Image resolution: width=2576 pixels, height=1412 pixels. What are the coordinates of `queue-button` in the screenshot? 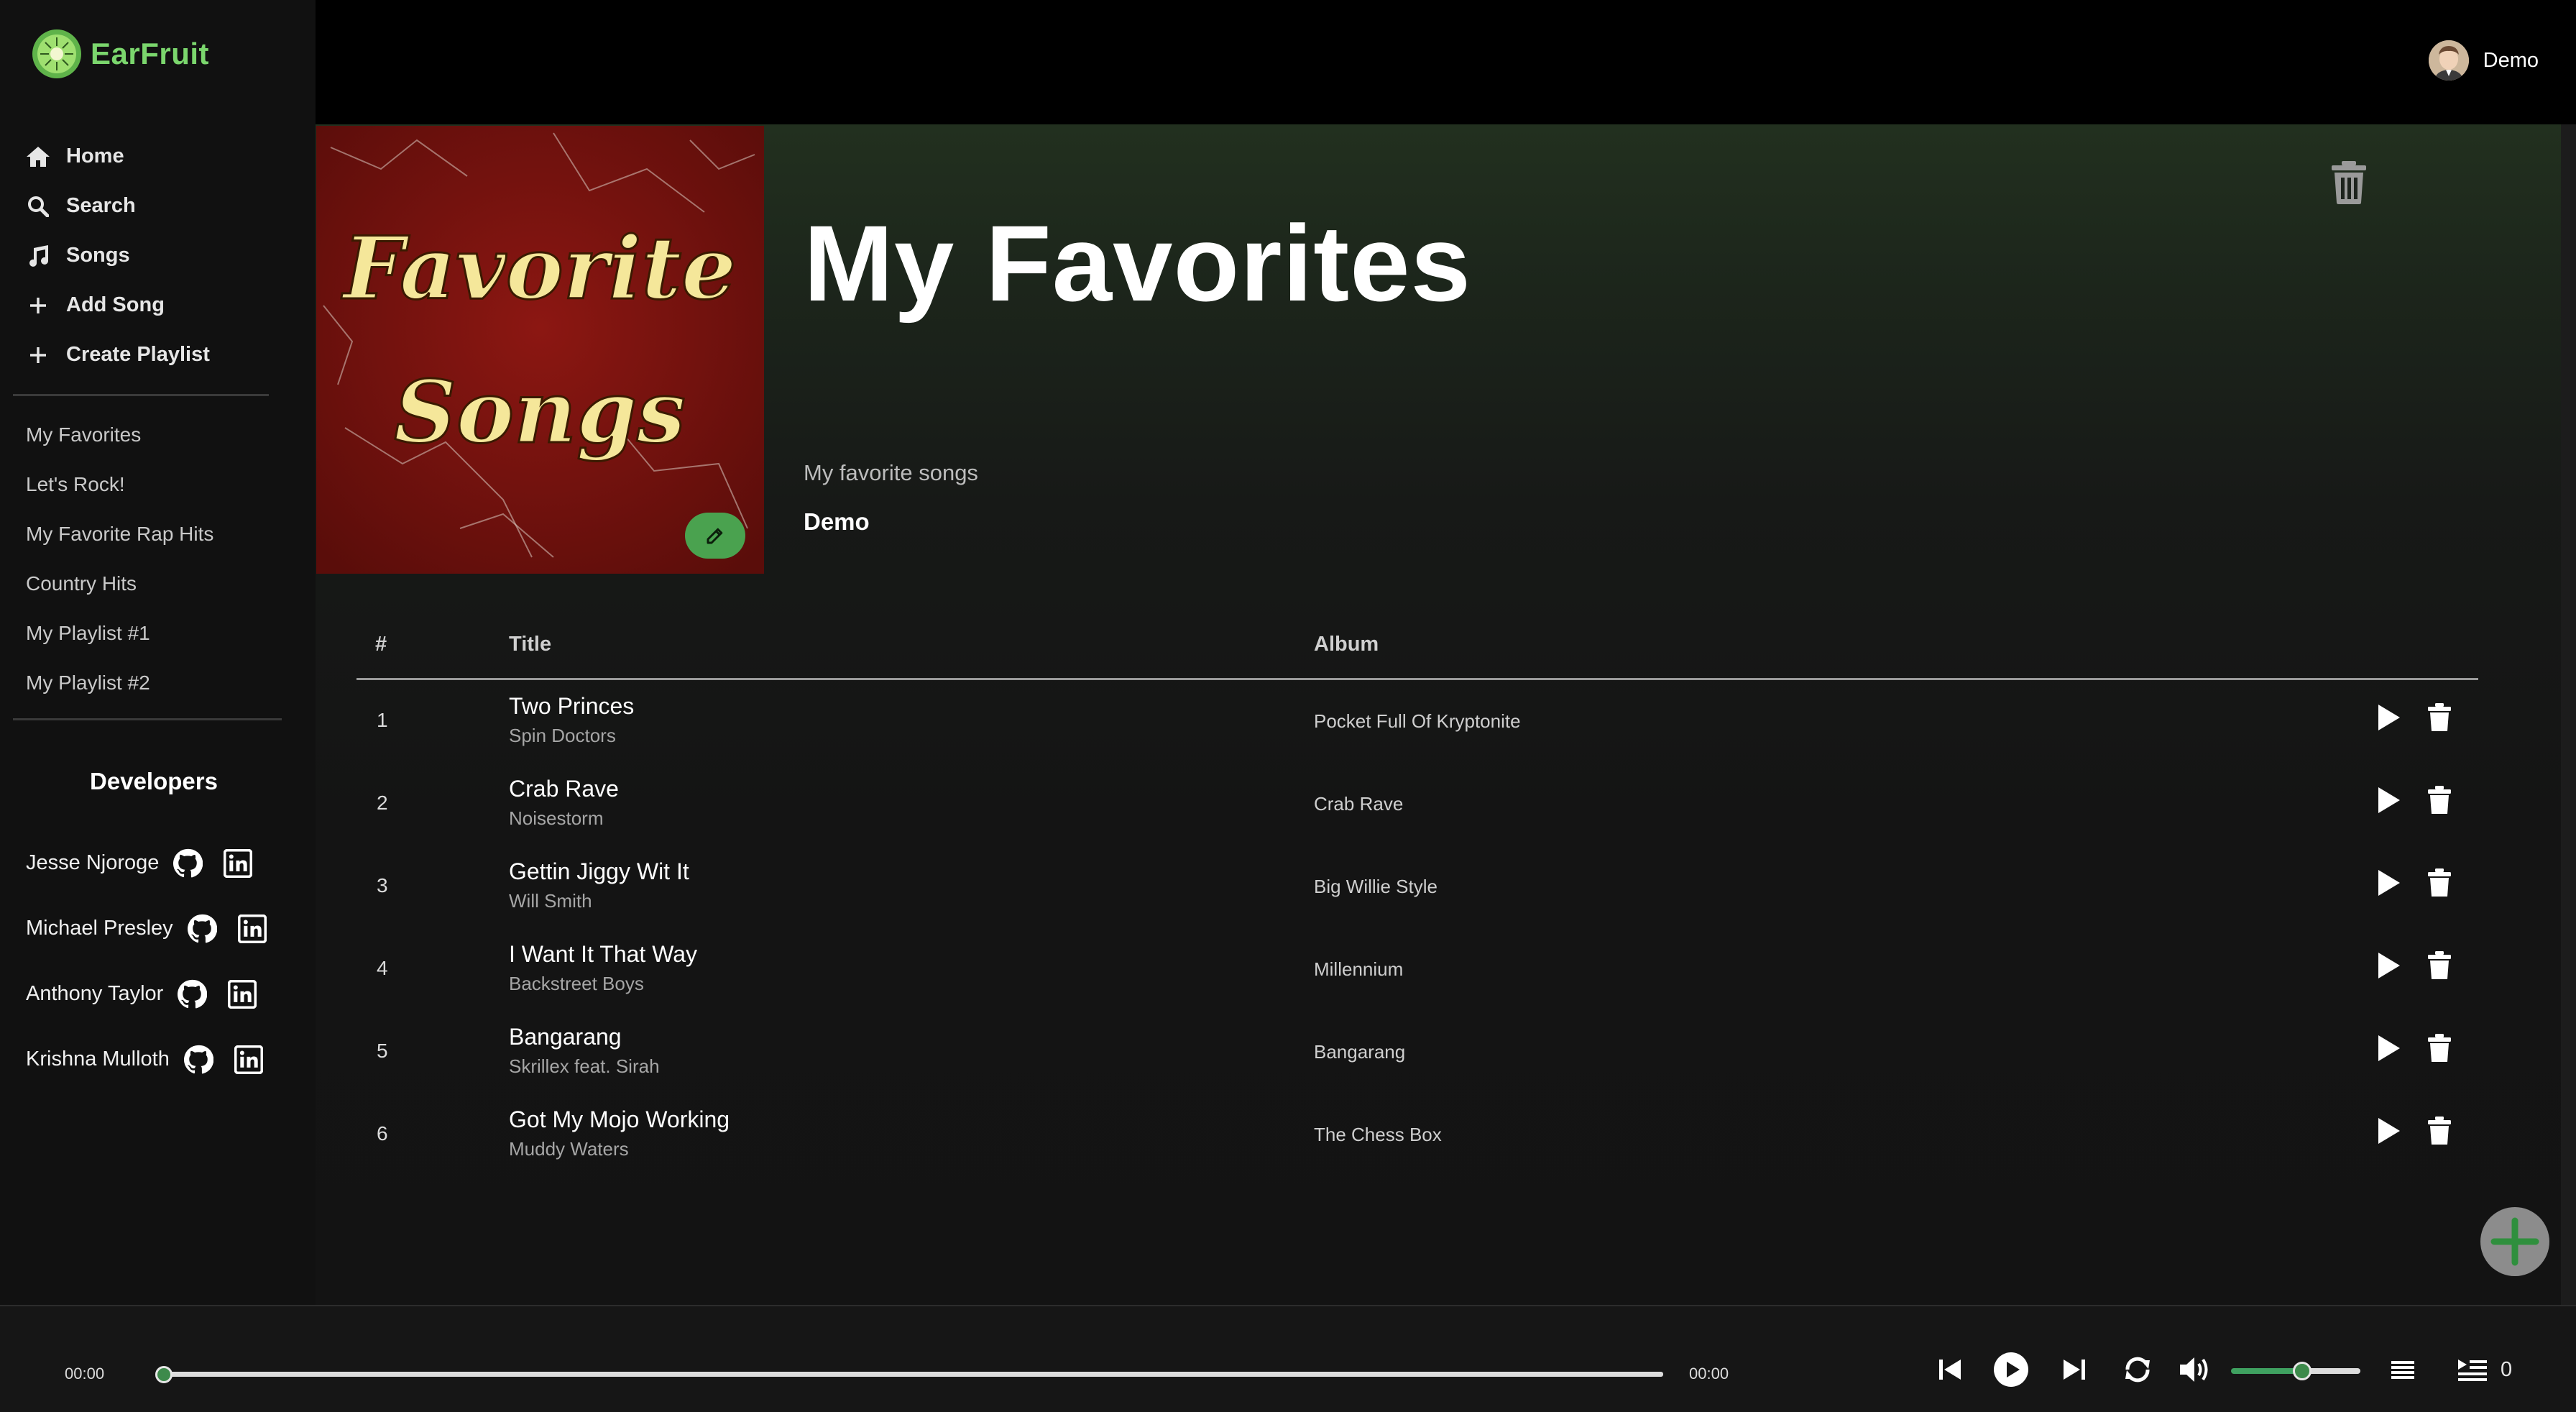 It's located at (2472, 1369).